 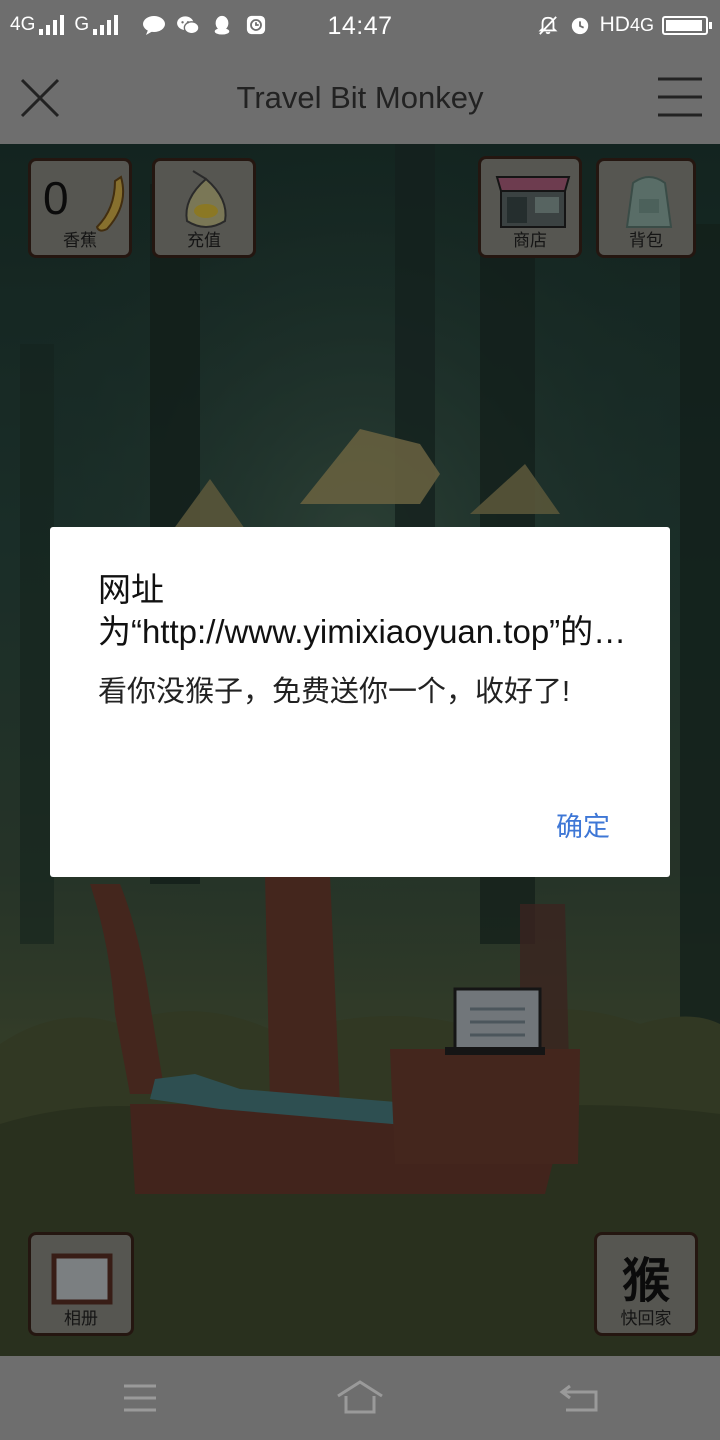 What do you see at coordinates (110, 203) in the screenshot?
I see `banana-icon` at bounding box center [110, 203].